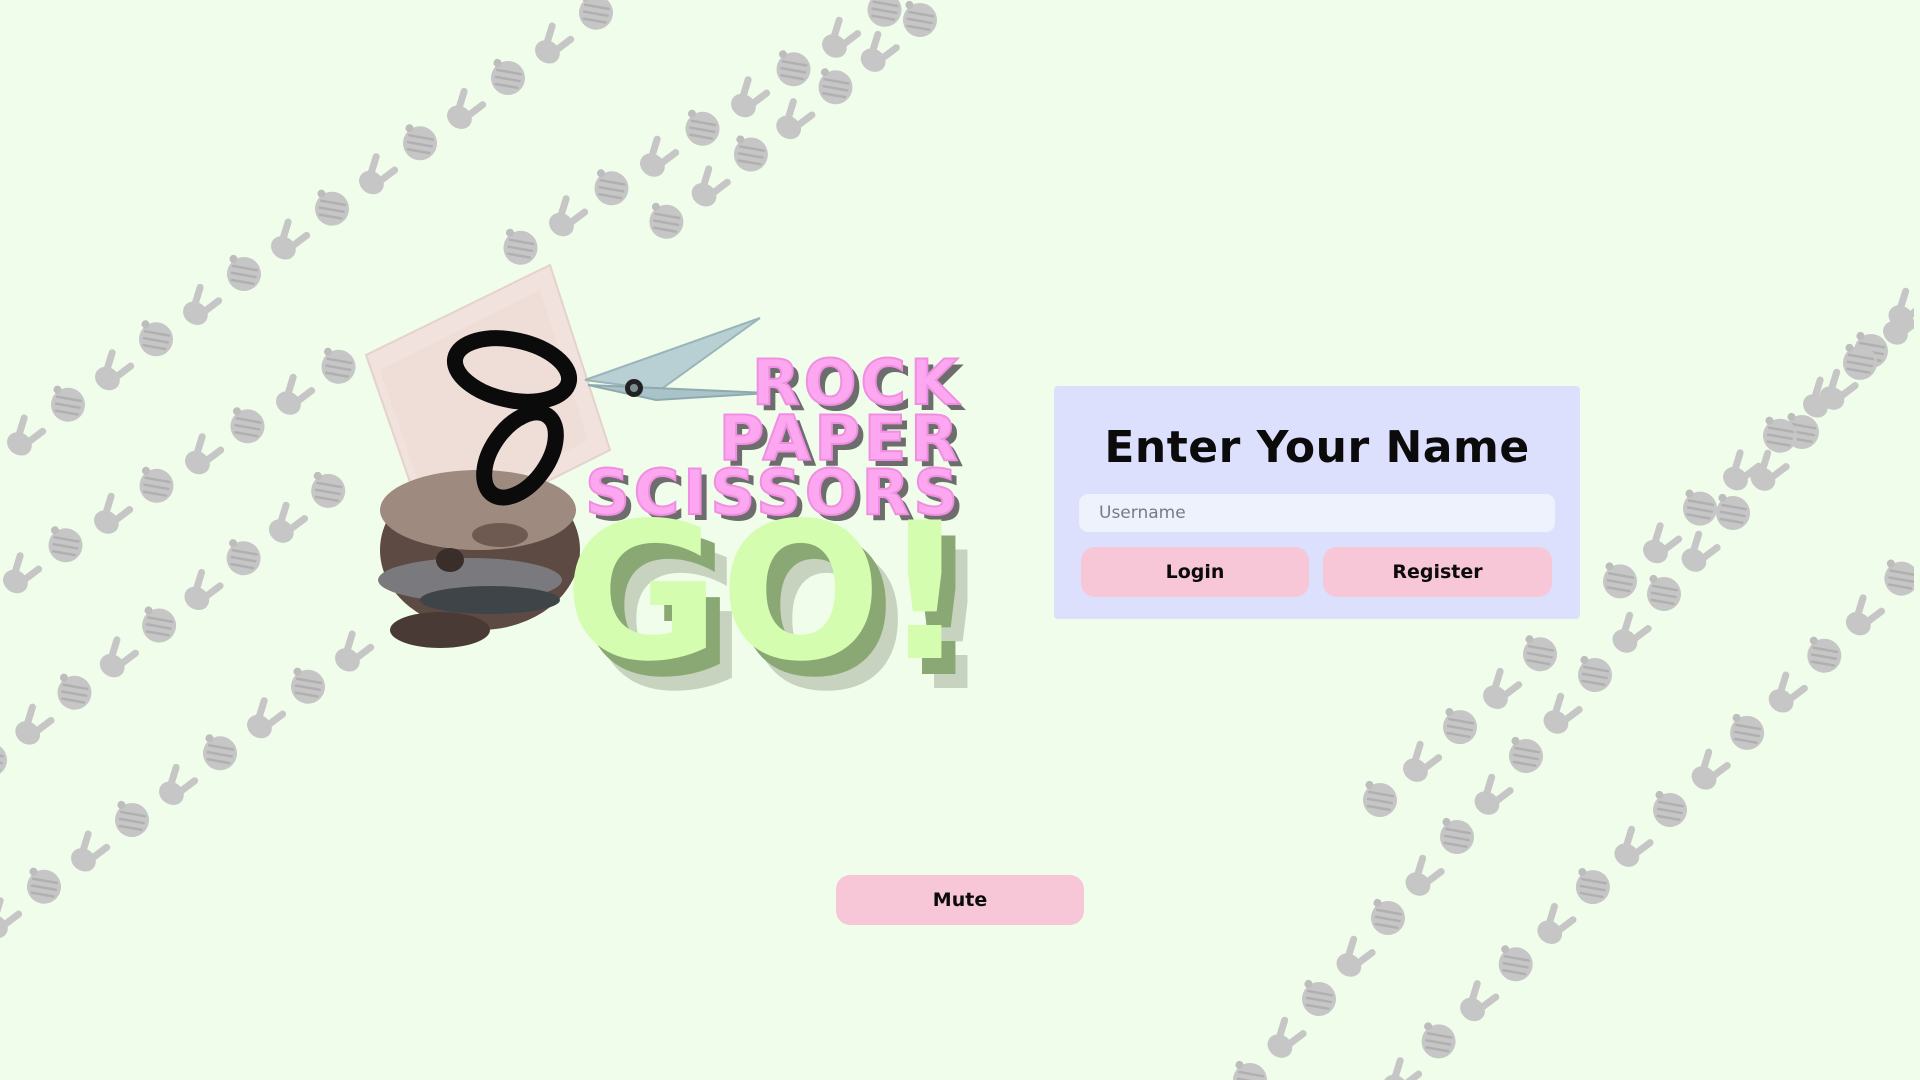 The height and width of the screenshot is (1080, 1920). What do you see at coordinates (1195, 572) in the screenshot?
I see `login-button: Login` at bounding box center [1195, 572].